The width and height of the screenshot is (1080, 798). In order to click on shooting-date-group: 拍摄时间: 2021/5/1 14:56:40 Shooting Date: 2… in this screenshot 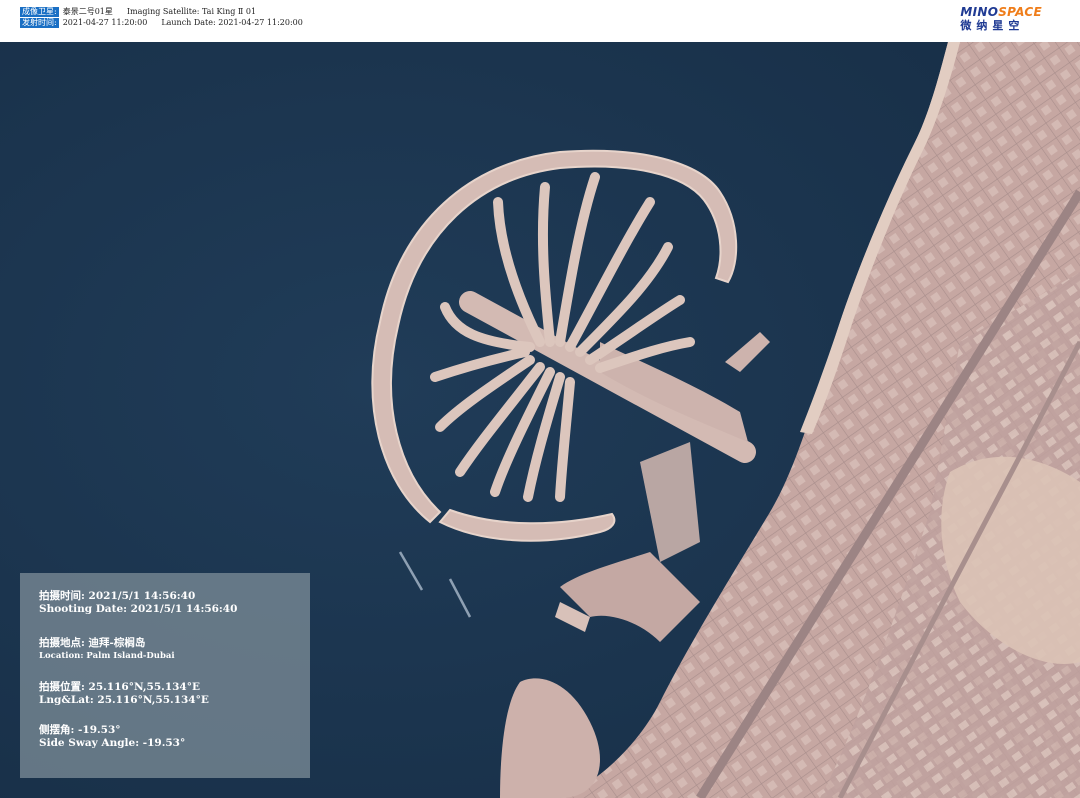, I will do `click(138, 603)`.